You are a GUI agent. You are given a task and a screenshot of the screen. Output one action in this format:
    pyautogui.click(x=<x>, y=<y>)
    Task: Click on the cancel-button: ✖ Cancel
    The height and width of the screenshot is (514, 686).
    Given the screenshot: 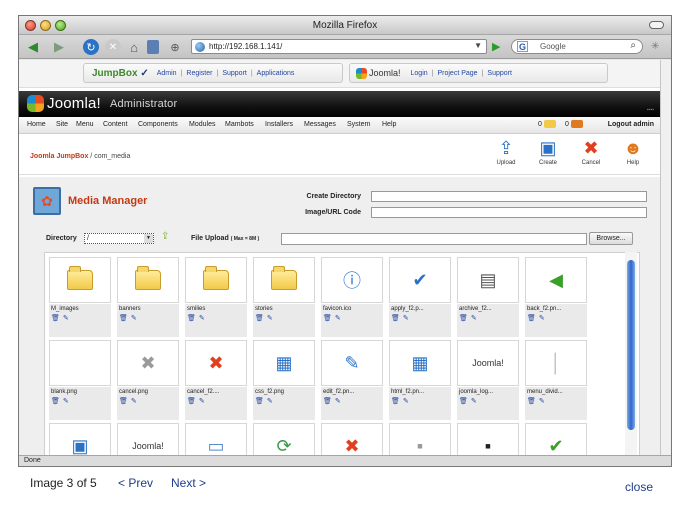 What is the action you would take?
    pyautogui.click(x=591, y=155)
    